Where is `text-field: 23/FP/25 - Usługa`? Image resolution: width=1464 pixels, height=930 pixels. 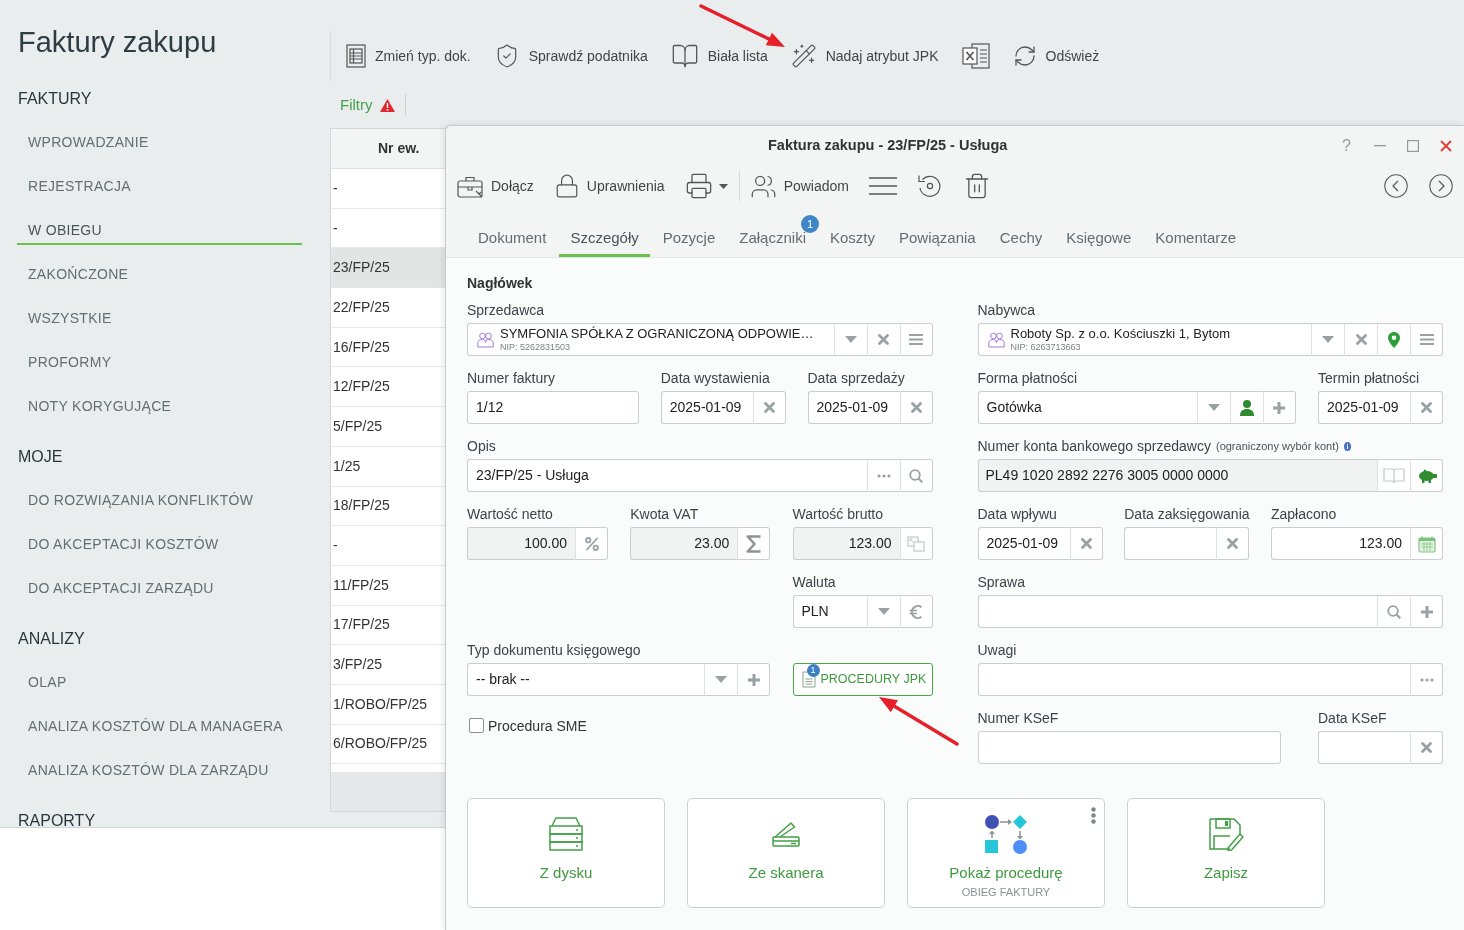
text-field: 23/FP/25 - Usługa is located at coordinates (667, 475).